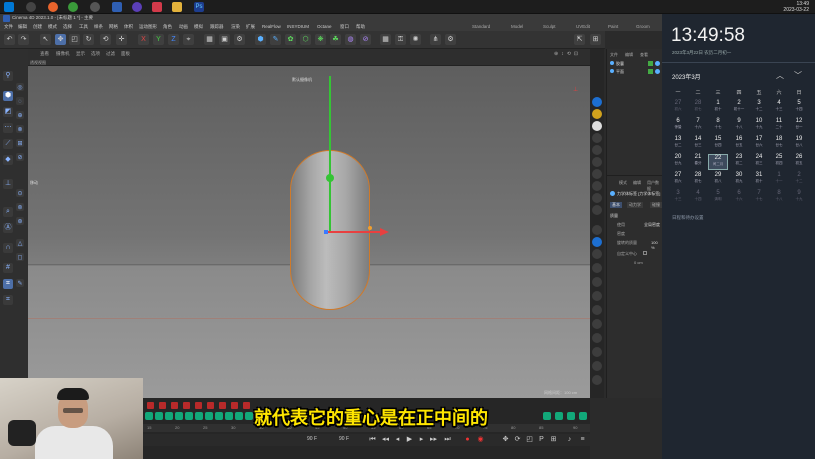 Image resolution: width=815 pixels, height=459 pixels. I want to click on polygon-pen-icon: ⋔, so click(435, 39).